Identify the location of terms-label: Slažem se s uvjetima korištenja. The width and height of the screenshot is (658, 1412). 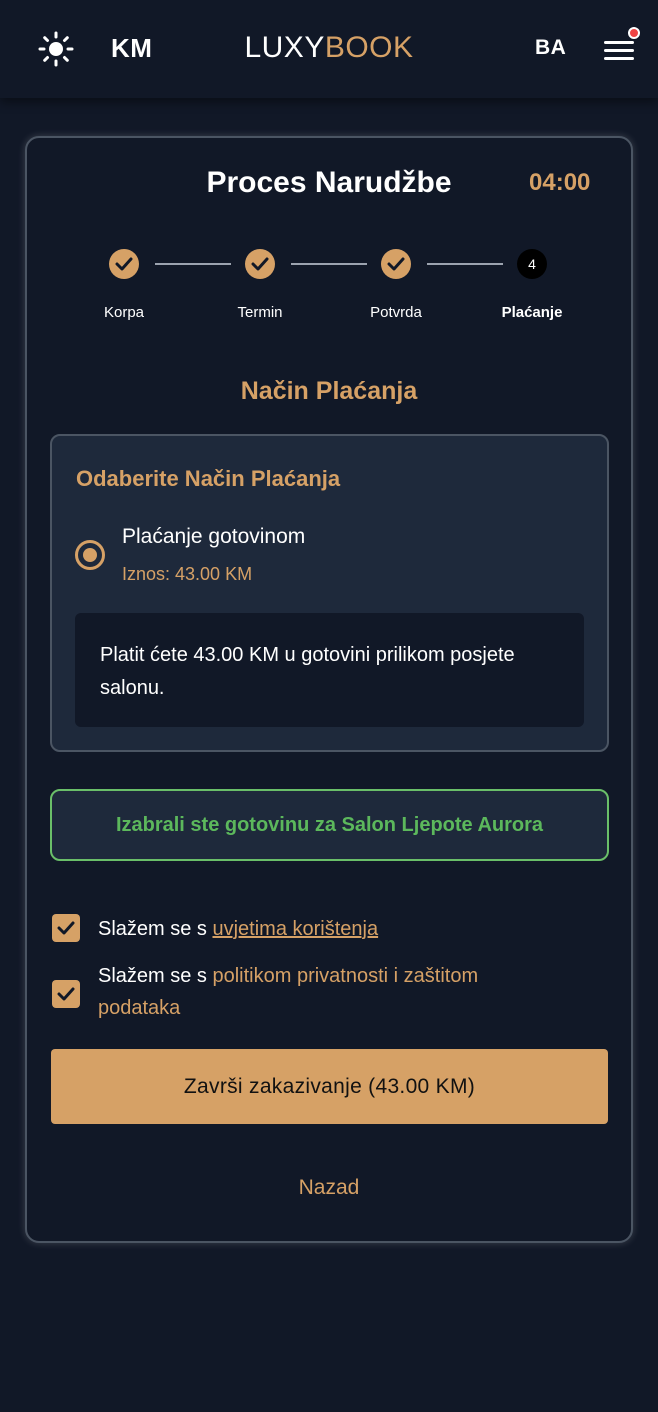
(348, 929).